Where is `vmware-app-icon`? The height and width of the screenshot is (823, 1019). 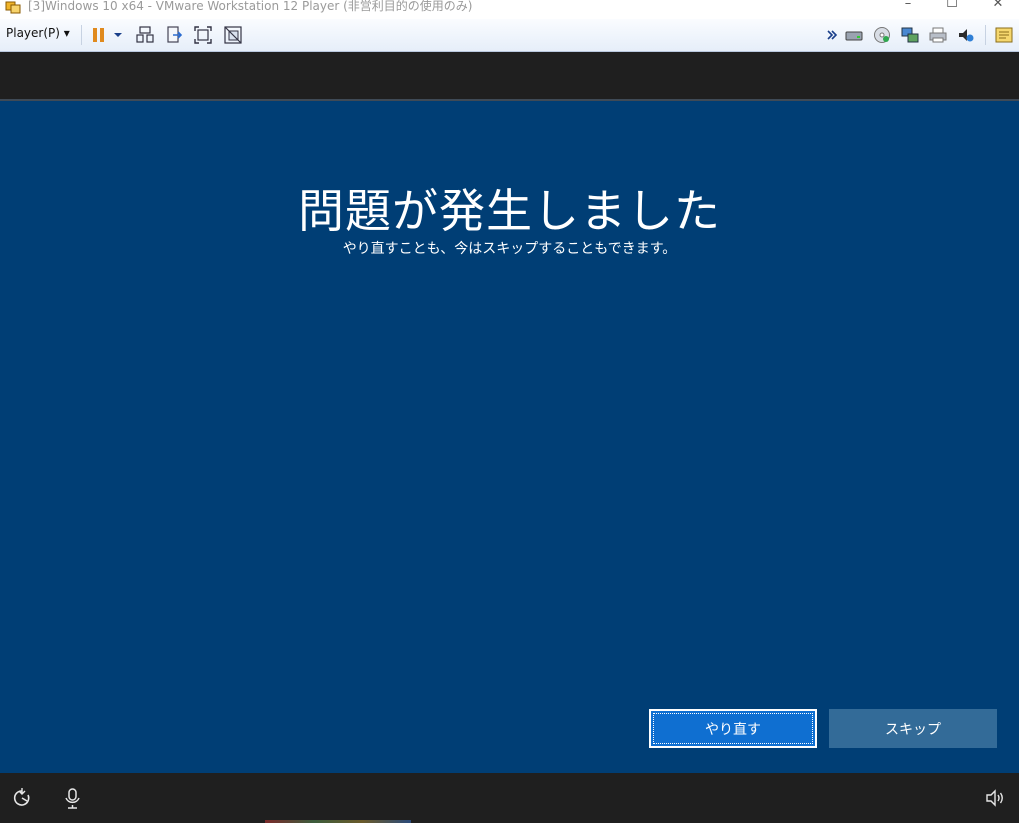
vmware-app-icon is located at coordinates (13, 7).